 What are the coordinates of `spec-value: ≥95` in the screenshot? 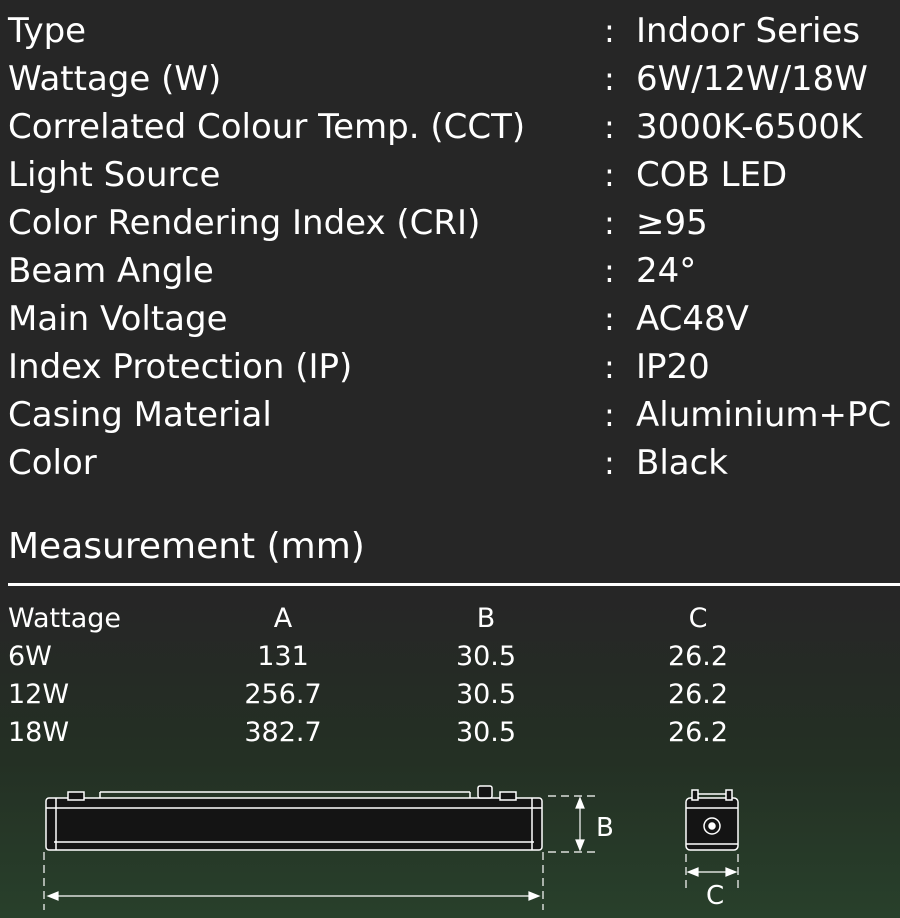 It's located at (672, 223).